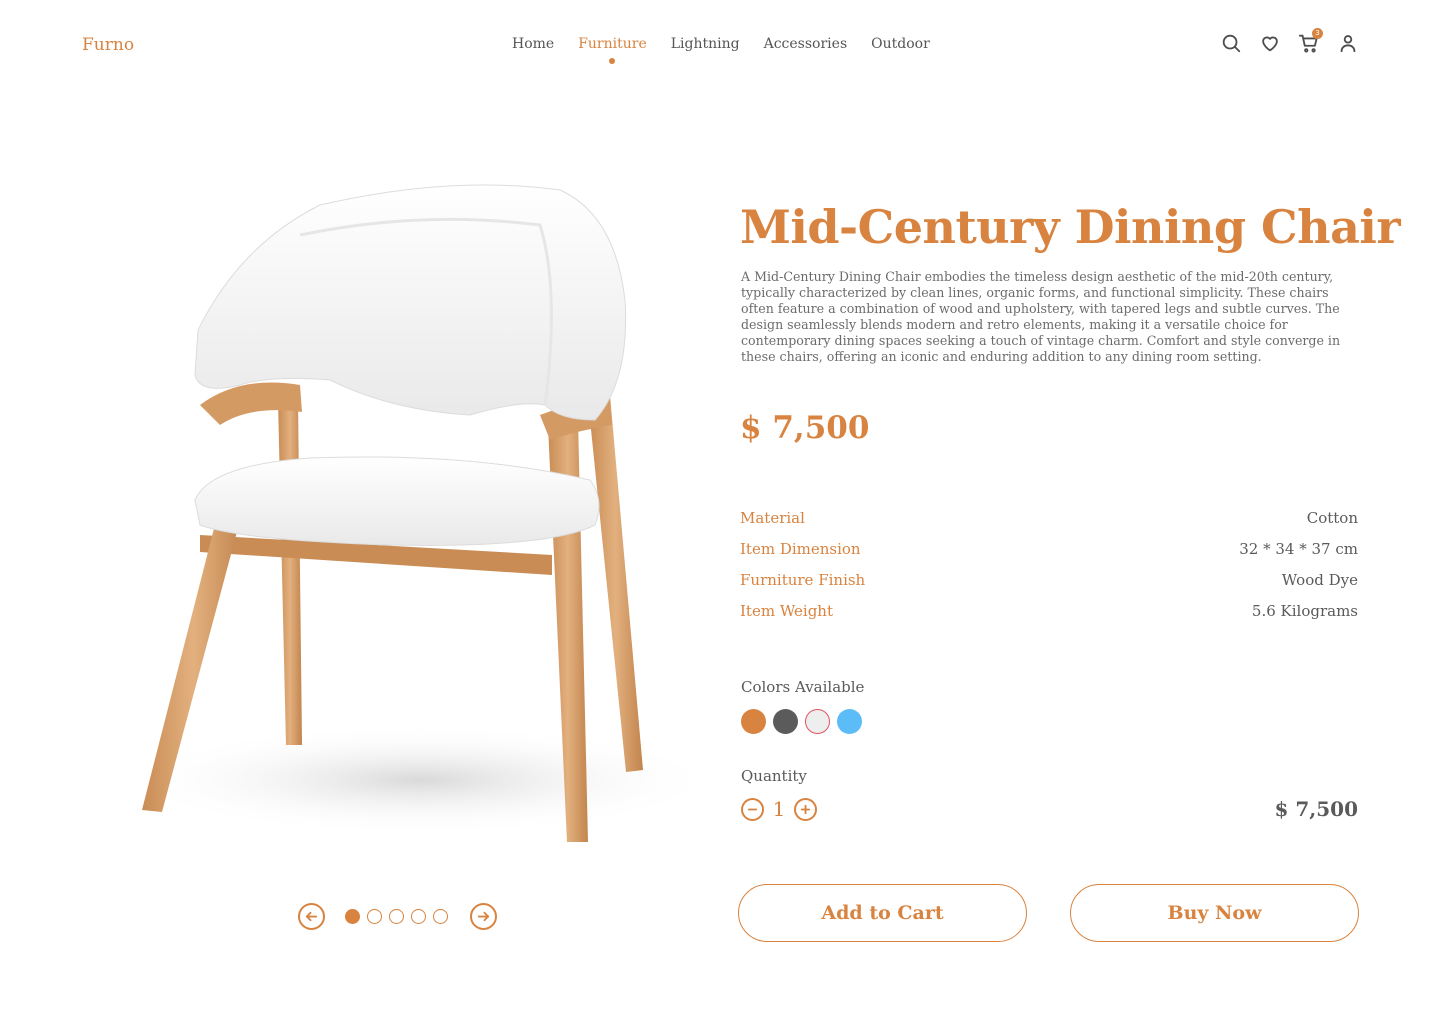 The image size is (1440, 1024). I want to click on cart-count-badge: 3, so click(1317, 33).